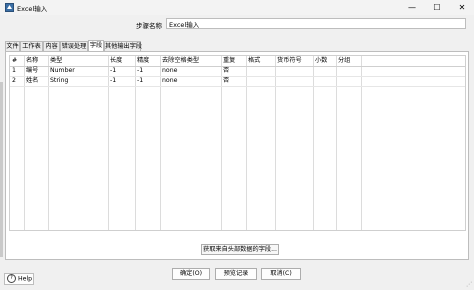 Image resolution: width=474 pixels, height=290 pixels. Describe the element at coordinates (15, 60) in the screenshot. I see `column-header-index: #` at that location.